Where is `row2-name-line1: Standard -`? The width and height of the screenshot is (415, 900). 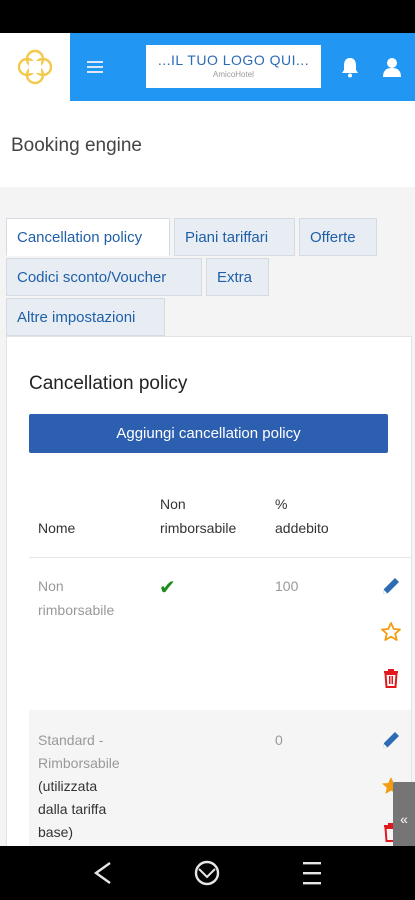
row2-name-line1: Standard - is located at coordinates (71, 740).